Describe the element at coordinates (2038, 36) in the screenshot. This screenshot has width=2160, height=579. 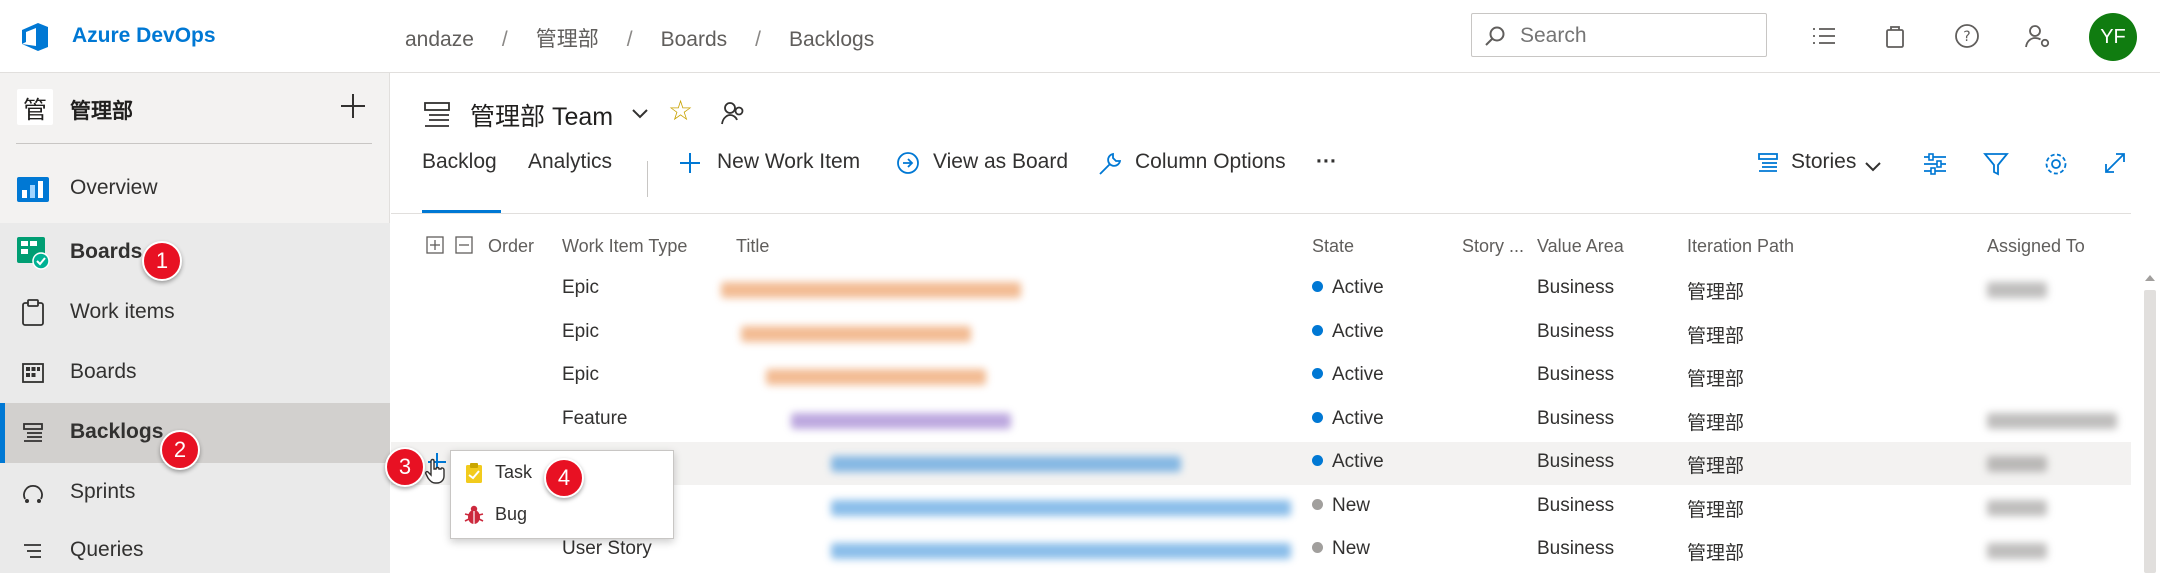
I see `user-settings-icon` at that location.